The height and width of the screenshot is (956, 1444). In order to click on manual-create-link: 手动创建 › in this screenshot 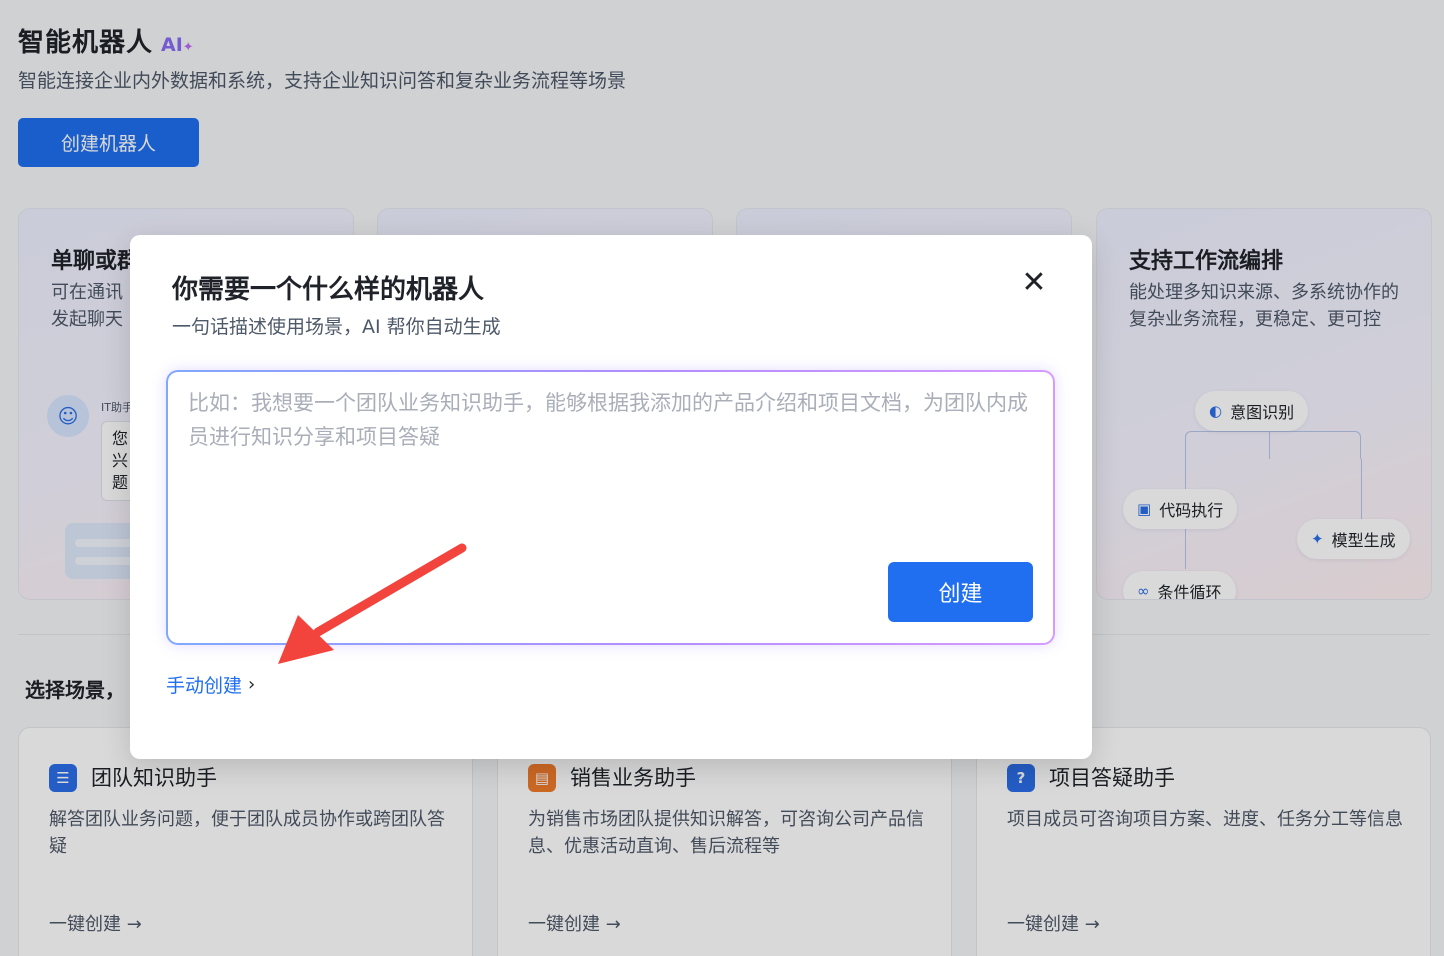, I will do `click(210, 684)`.